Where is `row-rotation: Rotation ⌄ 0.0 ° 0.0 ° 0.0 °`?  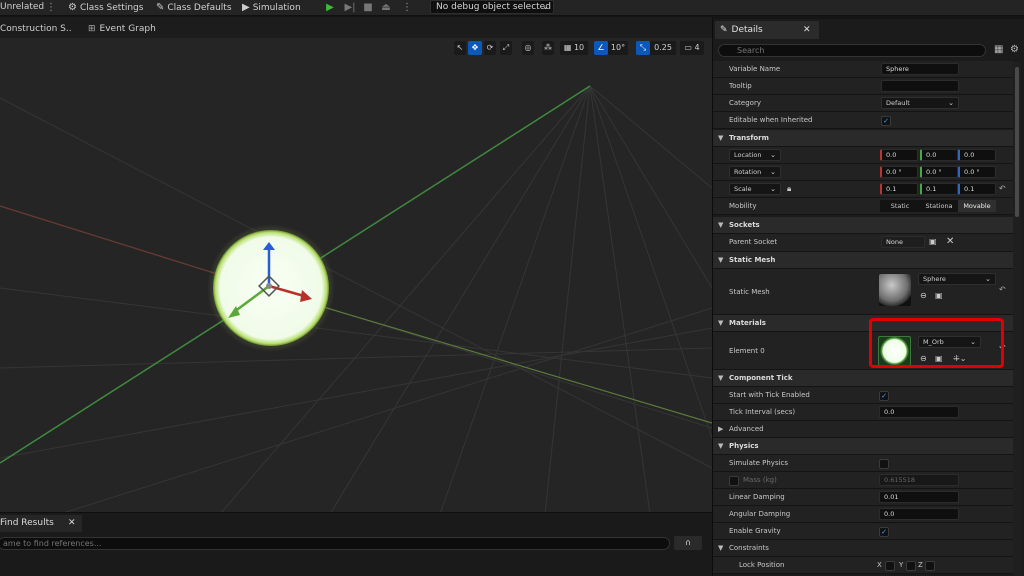
row-rotation: Rotation ⌄ 0.0 ° 0.0 ° 0.0 ° is located at coordinates (863, 172).